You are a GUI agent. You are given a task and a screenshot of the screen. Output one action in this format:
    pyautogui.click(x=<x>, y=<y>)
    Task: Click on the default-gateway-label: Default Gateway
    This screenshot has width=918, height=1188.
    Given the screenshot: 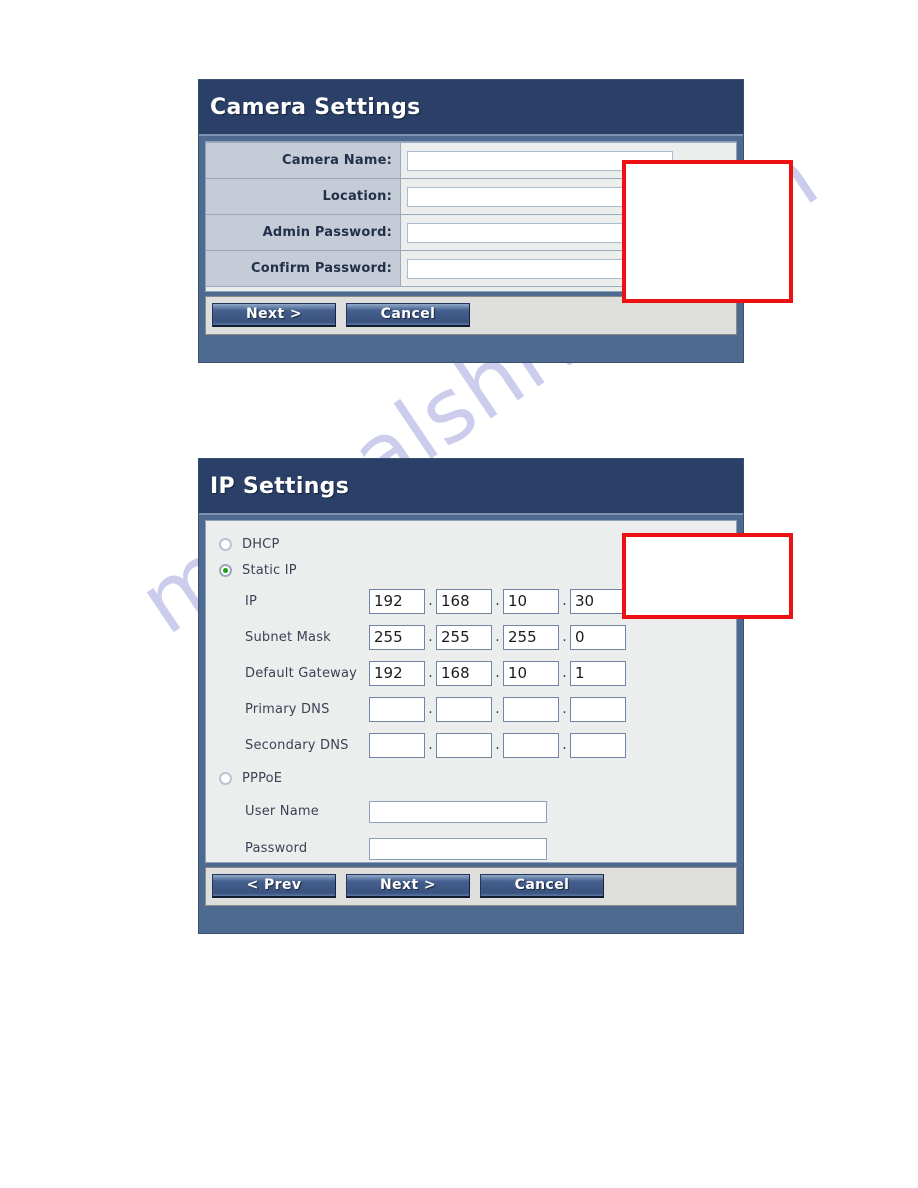 What is the action you would take?
    pyautogui.click(x=301, y=673)
    